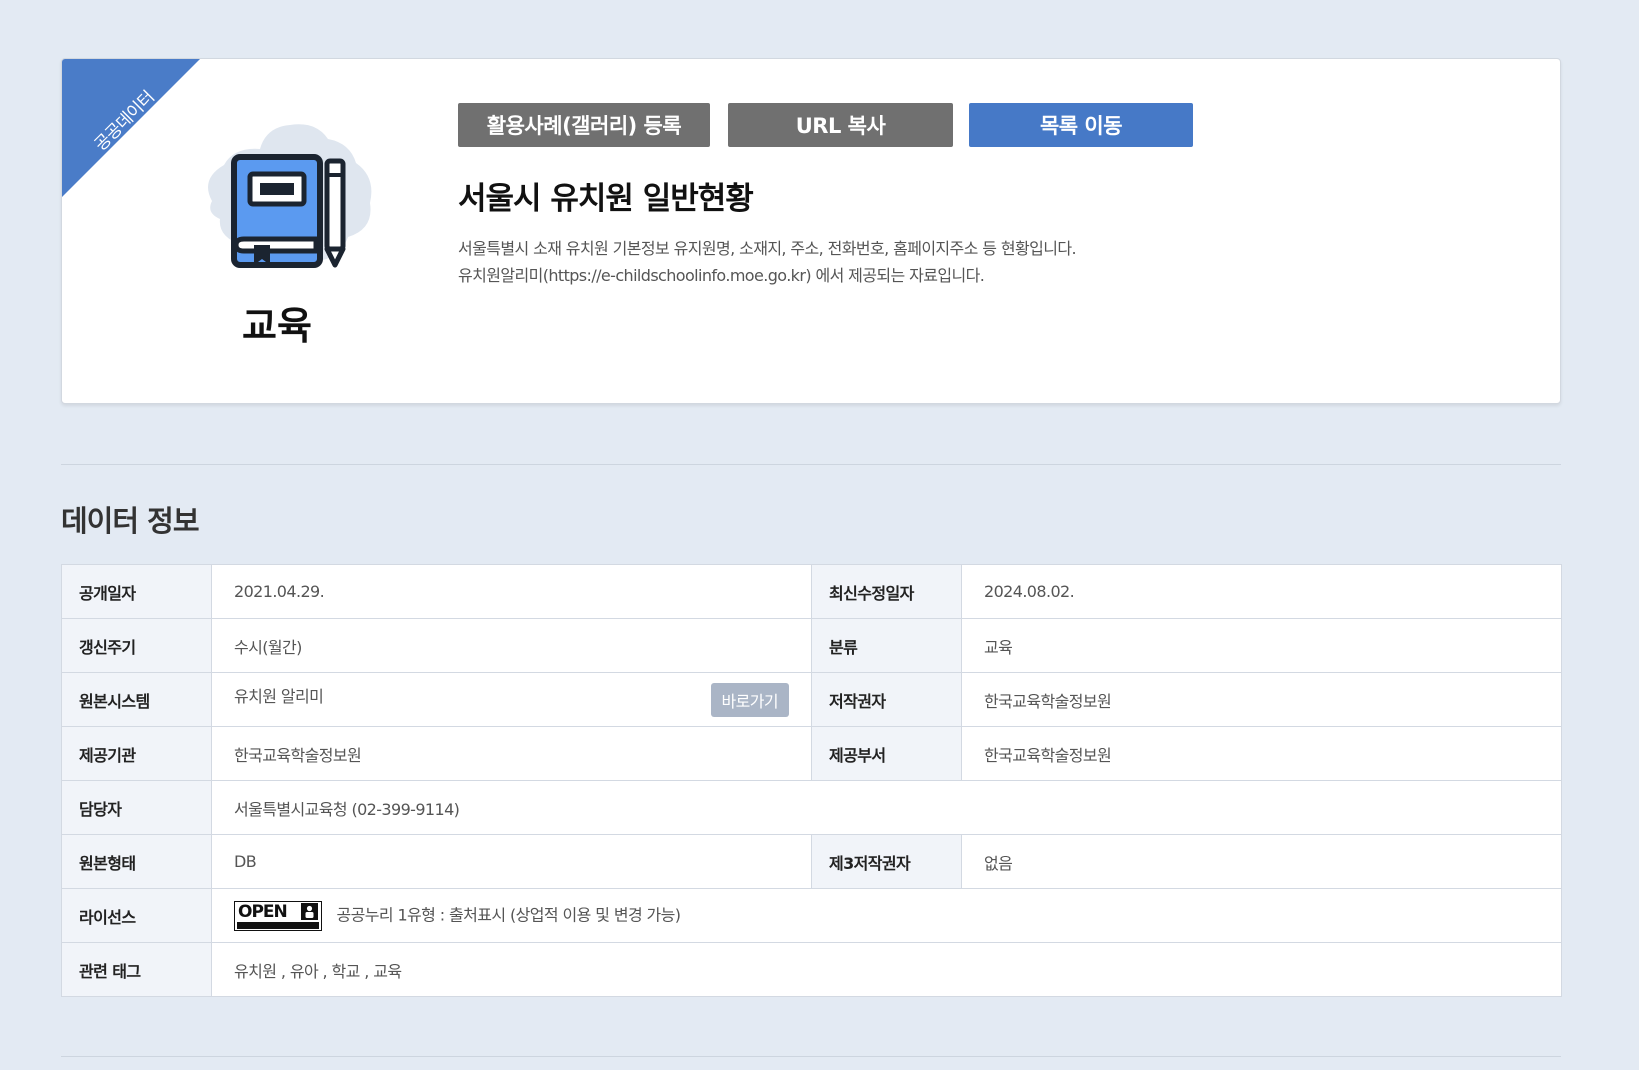 This screenshot has height=1070, width=1639. I want to click on row-label: 제3저작권자, so click(886, 861).